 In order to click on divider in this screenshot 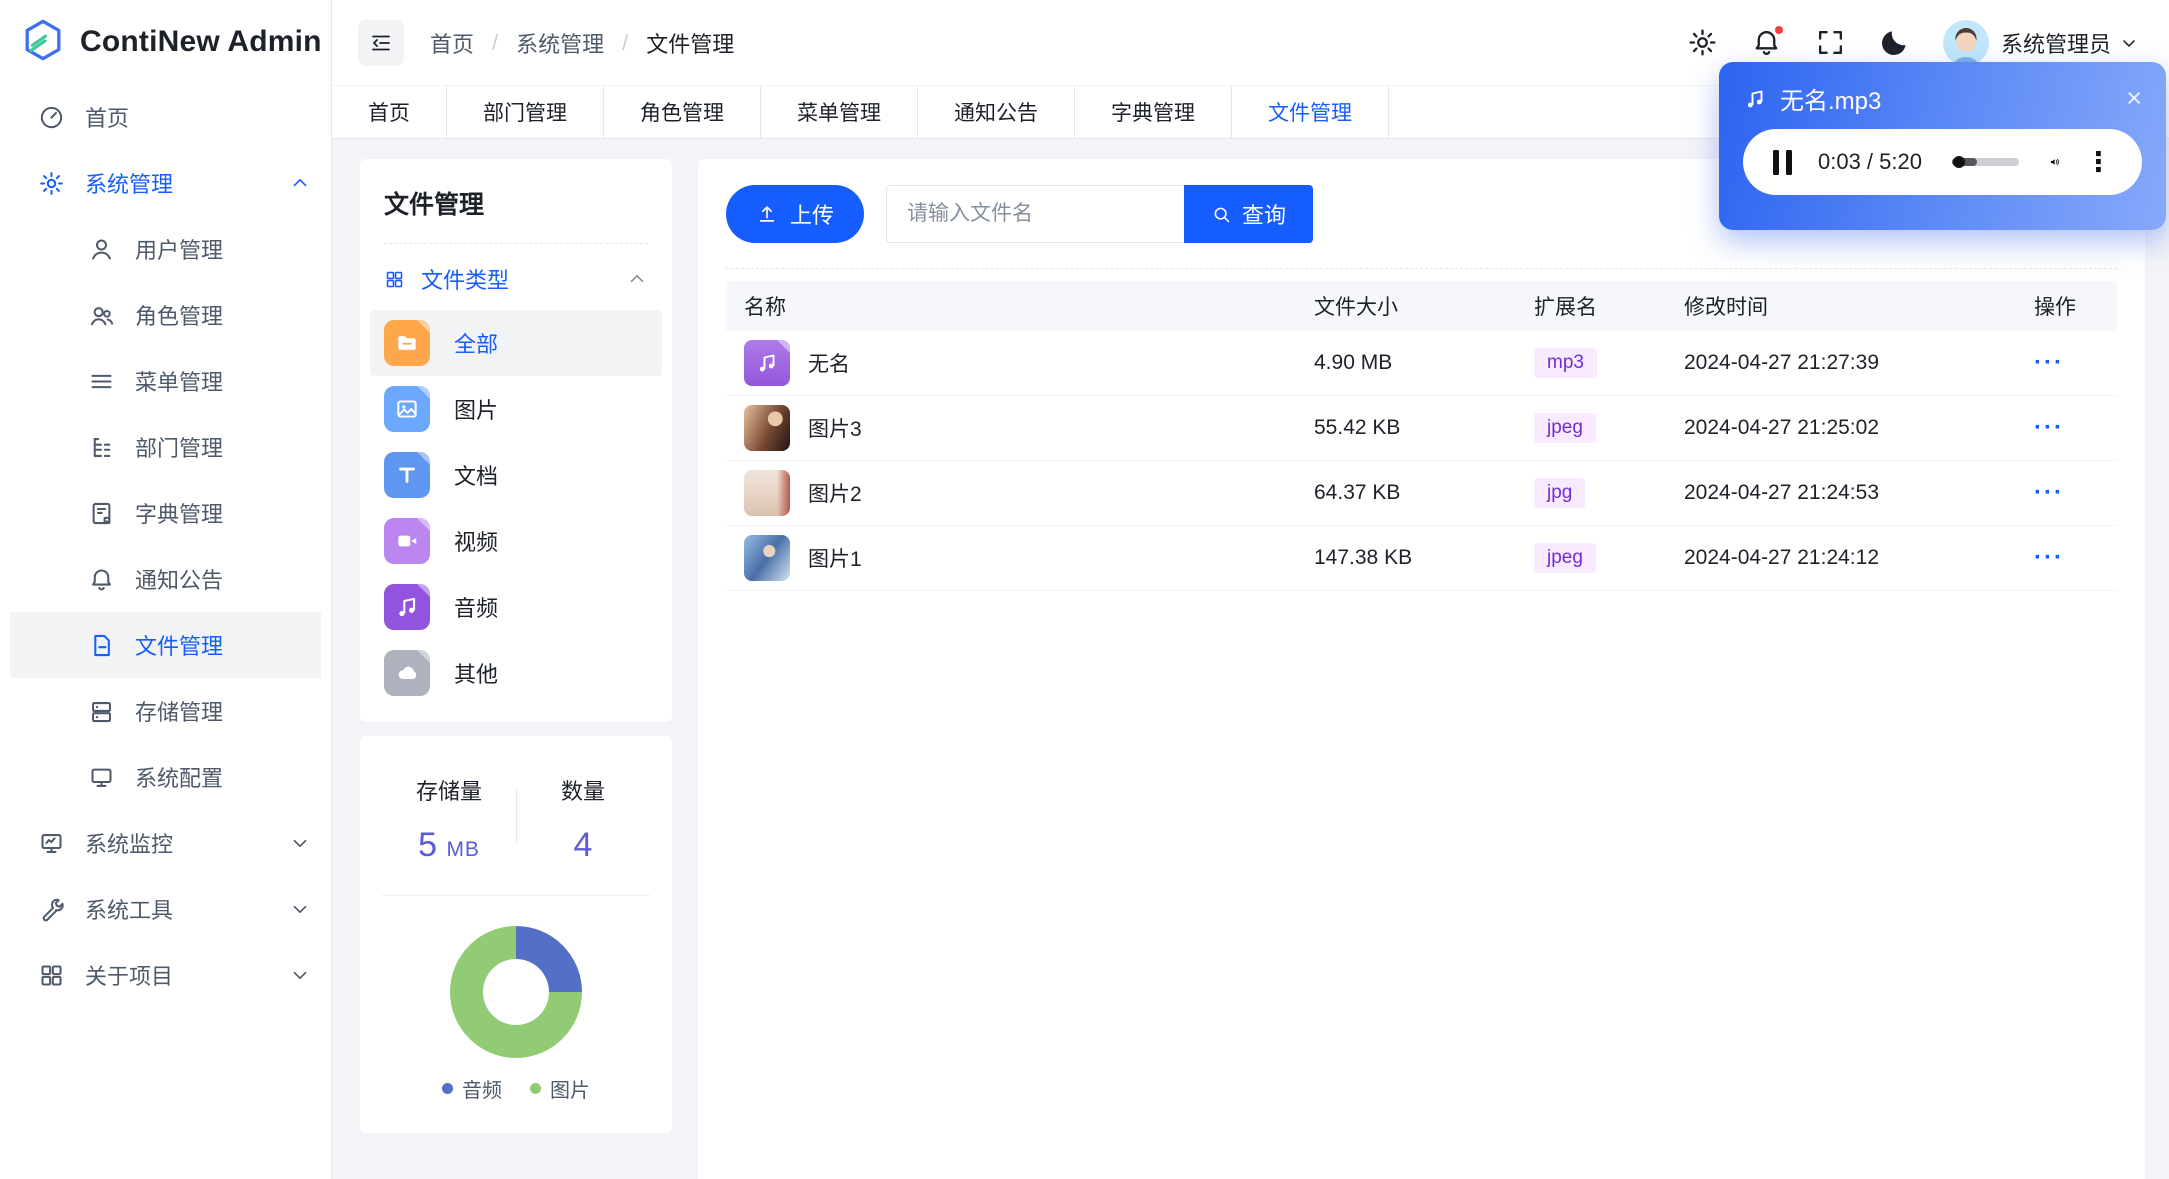, I will do `click(516, 243)`.